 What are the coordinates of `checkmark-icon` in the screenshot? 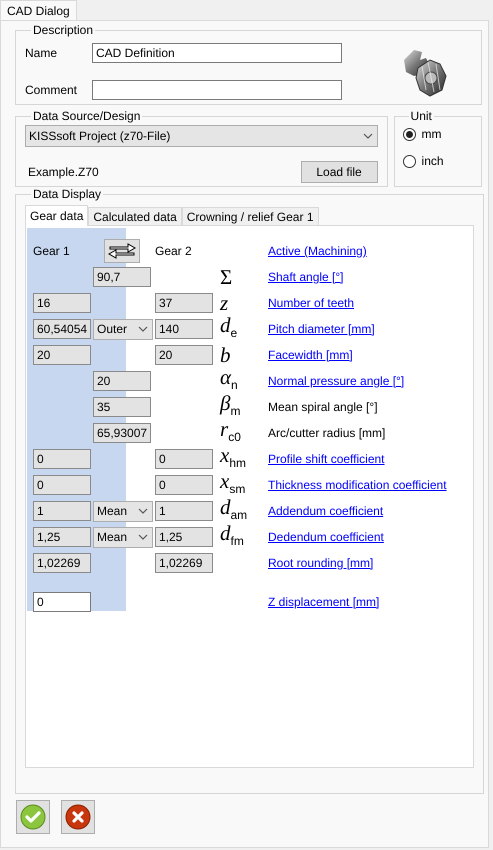 It's located at (33, 817).